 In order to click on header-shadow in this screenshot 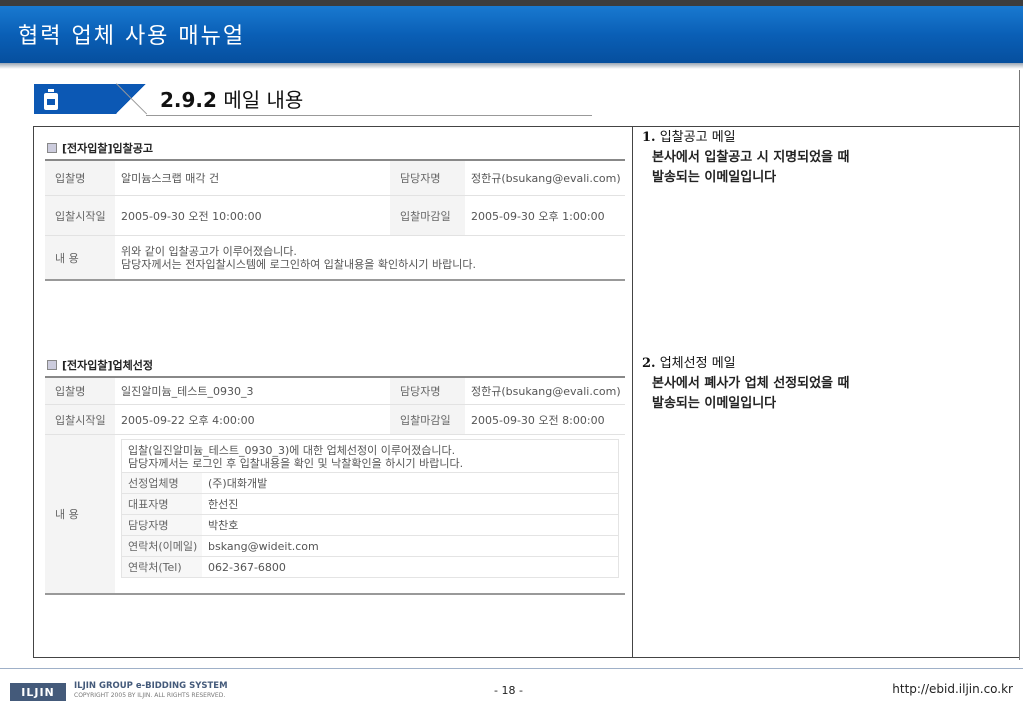, I will do `click(511, 66)`.